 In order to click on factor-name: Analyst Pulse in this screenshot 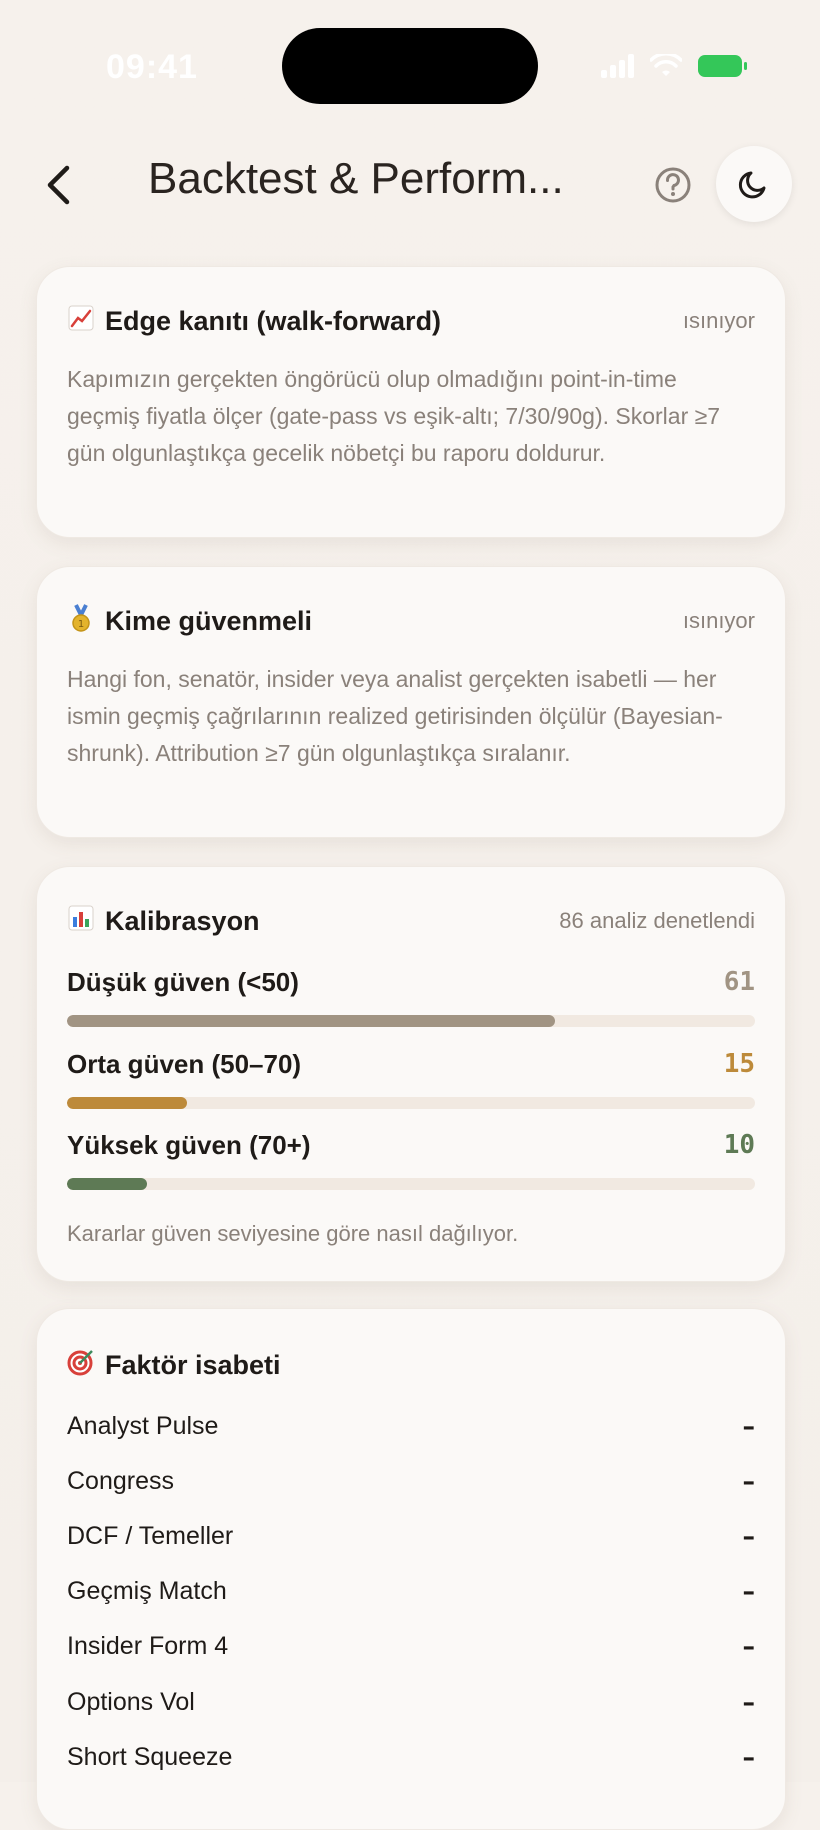, I will do `click(143, 1426)`.